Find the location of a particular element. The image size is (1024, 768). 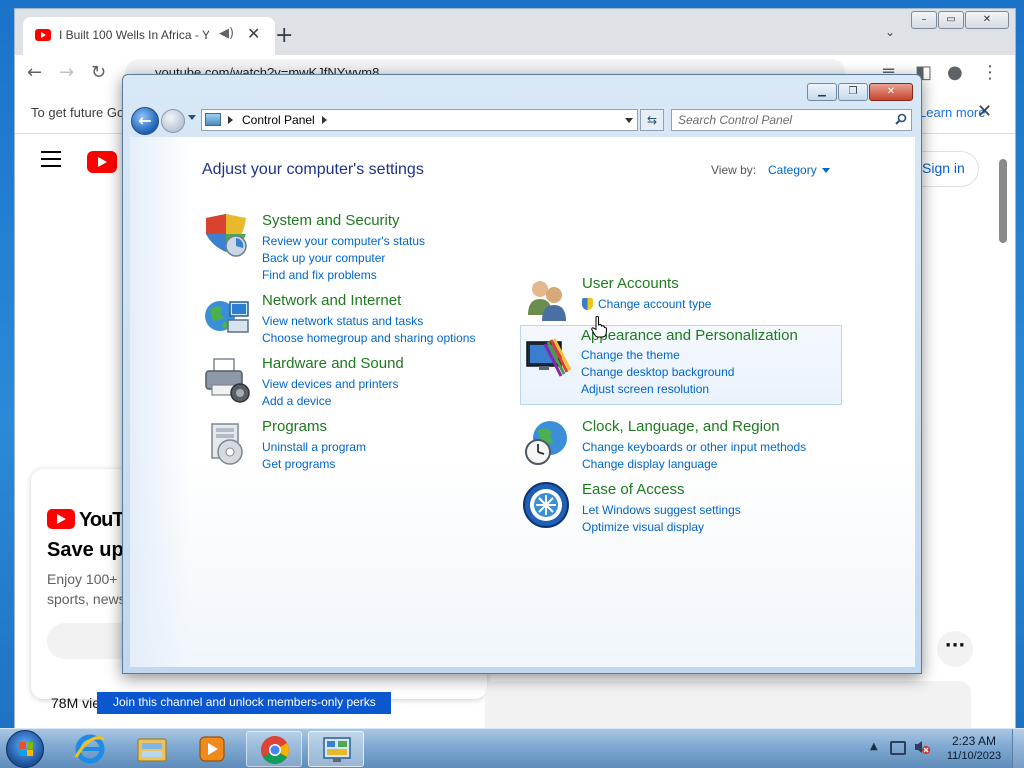

search-placeholder: Search Control Panel is located at coordinates (735, 120).